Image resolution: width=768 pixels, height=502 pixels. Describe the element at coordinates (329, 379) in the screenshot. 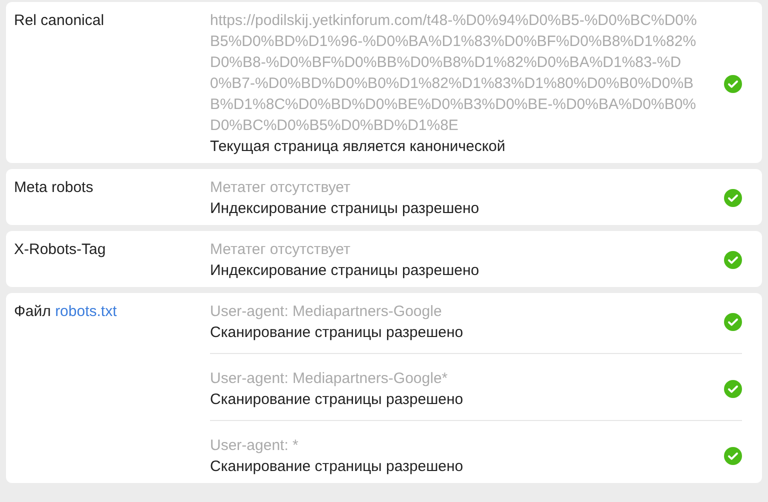

I see `detail-text: User-agent: Mediapartners-Google*` at that location.